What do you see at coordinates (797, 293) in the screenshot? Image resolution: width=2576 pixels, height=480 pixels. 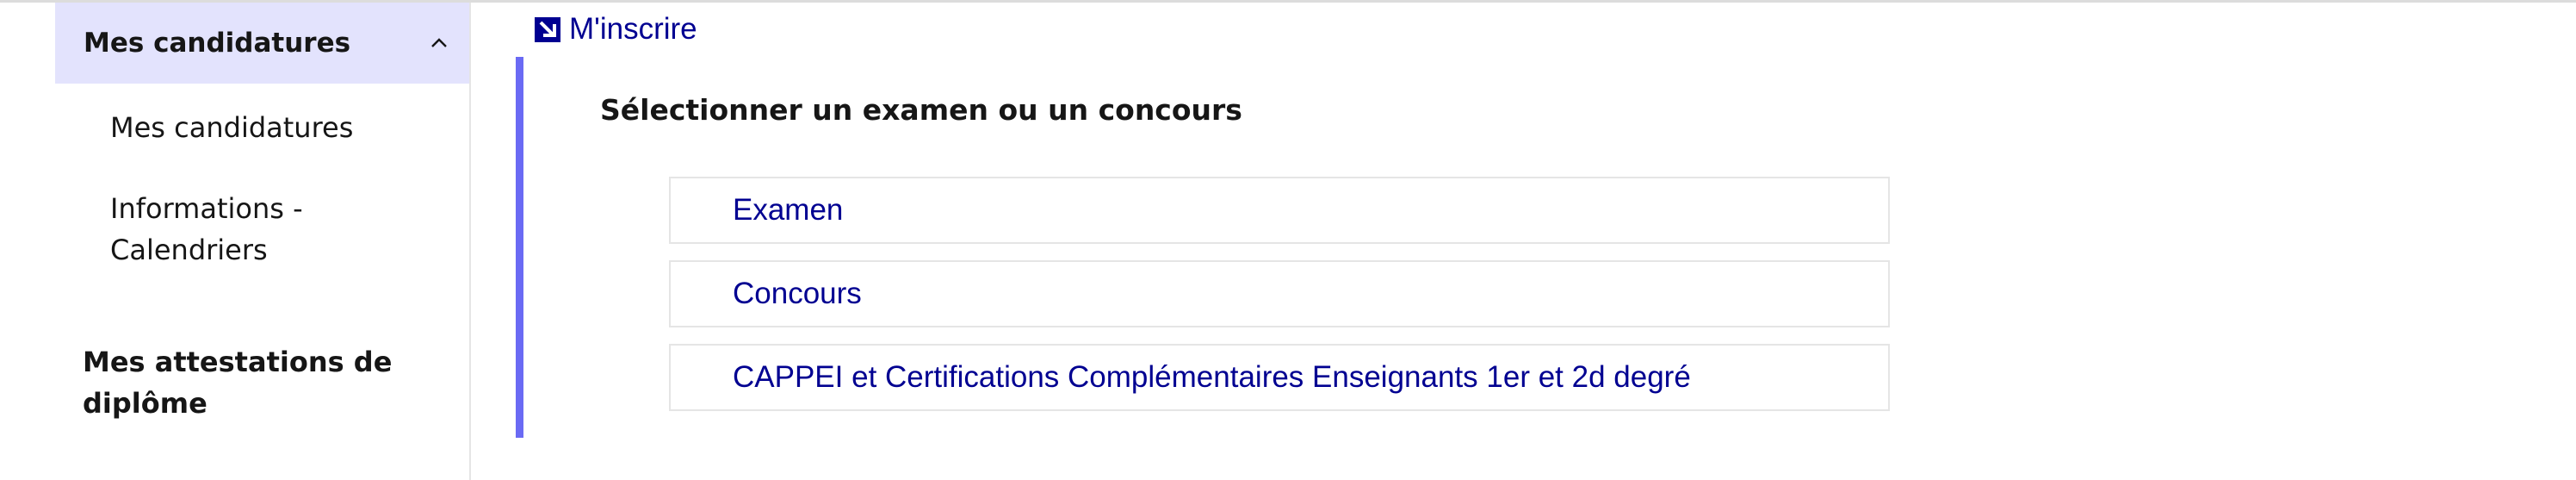 I see `option-label: Concours` at bounding box center [797, 293].